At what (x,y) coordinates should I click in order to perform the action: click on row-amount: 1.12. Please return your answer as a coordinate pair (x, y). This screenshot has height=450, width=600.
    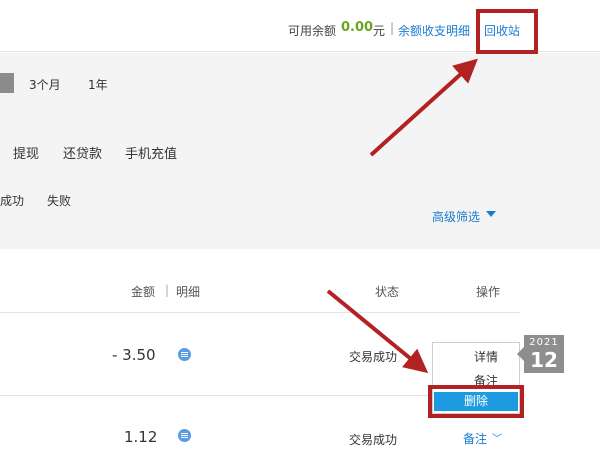
    Looking at the image, I should click on (141, 437).